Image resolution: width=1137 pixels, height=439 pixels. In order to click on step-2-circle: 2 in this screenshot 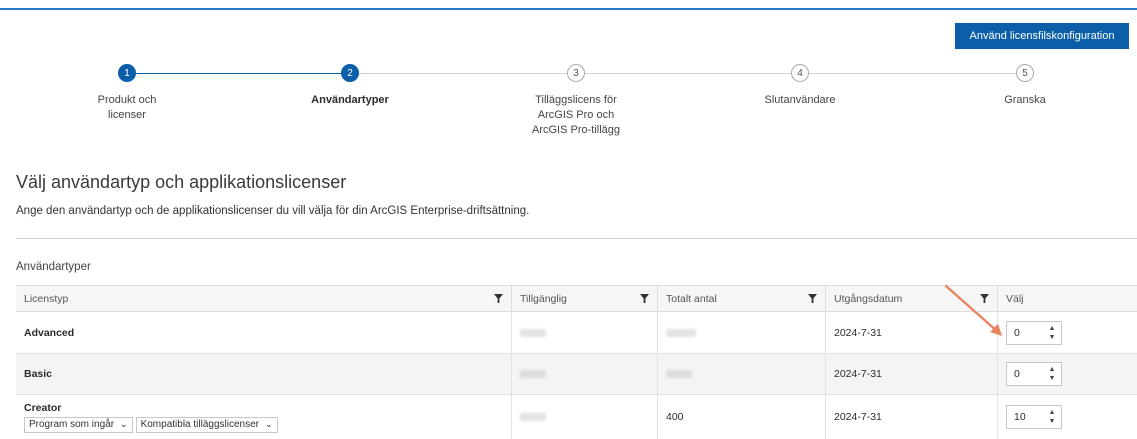, I will do `click(350, 73)`.